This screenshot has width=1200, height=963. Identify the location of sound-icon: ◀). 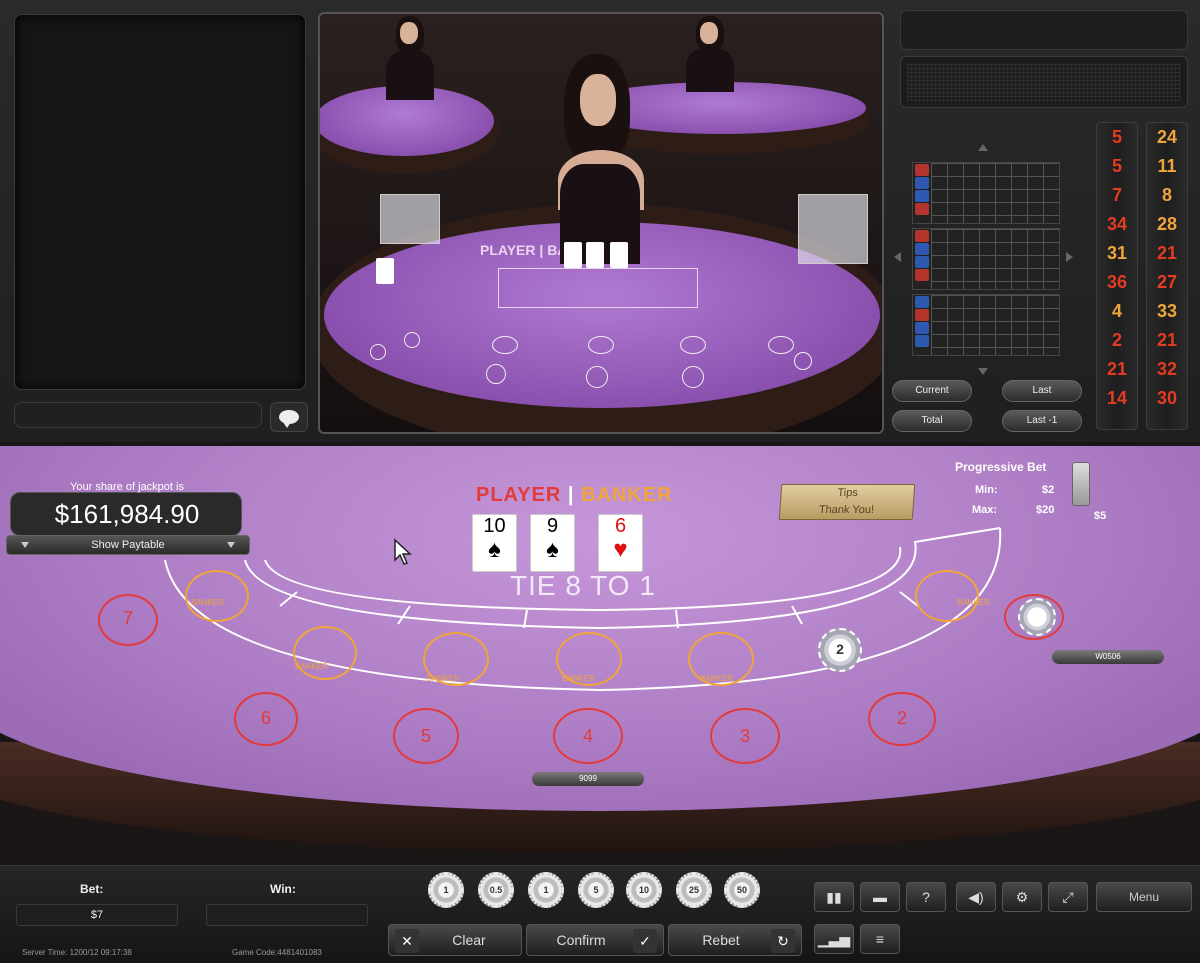
(976, 897).